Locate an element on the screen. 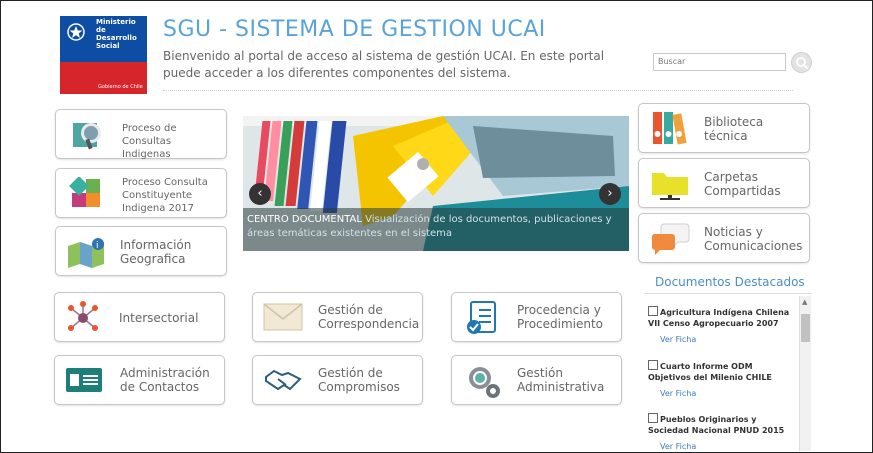 The height and width of the screenshot is (453, 873). scroll-thumb is located at coordinates (805, 328).